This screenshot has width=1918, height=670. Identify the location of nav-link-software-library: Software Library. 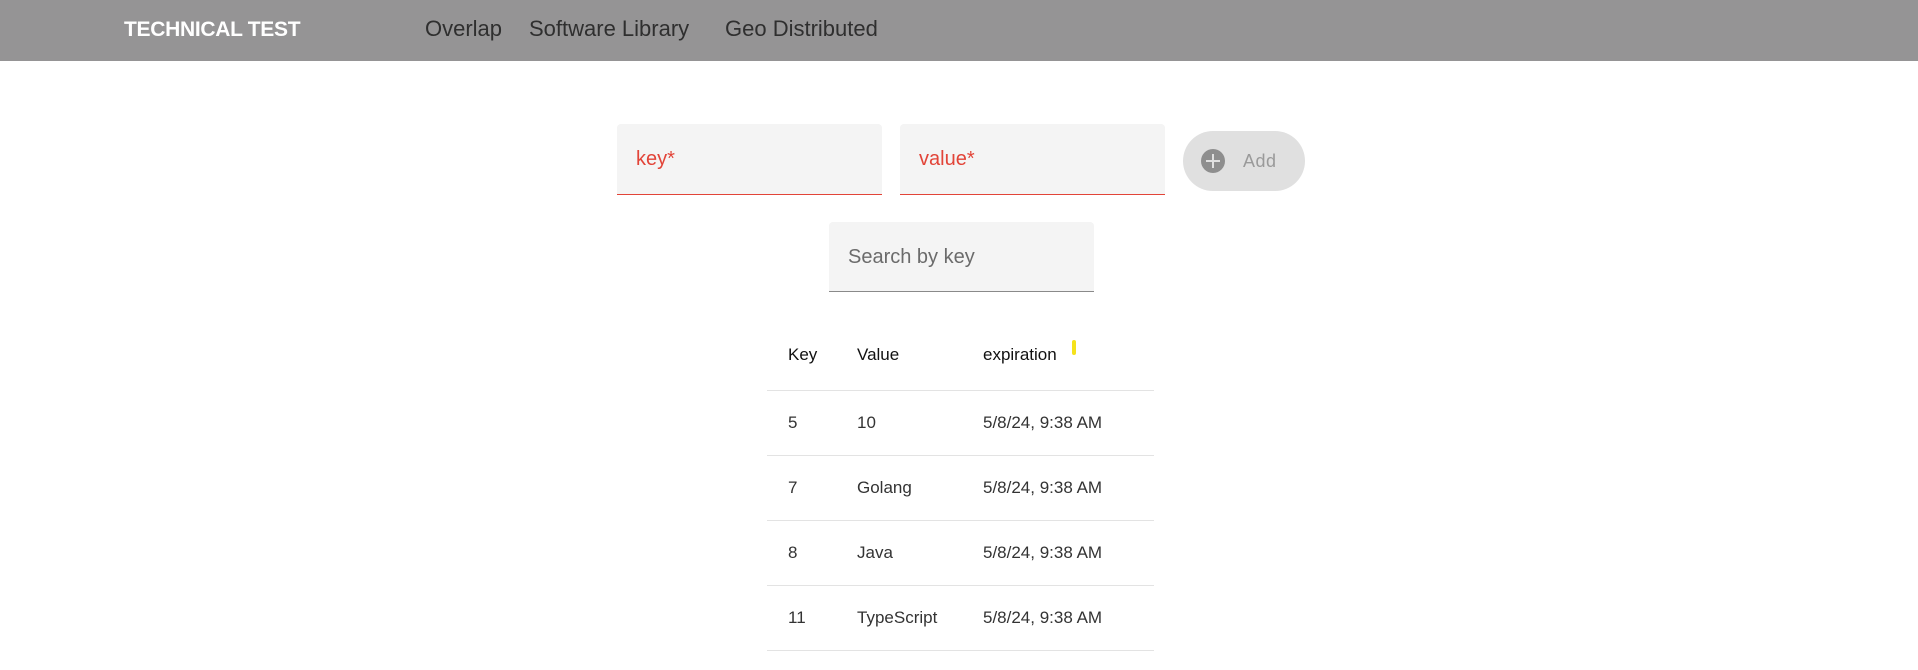
(609, 29).